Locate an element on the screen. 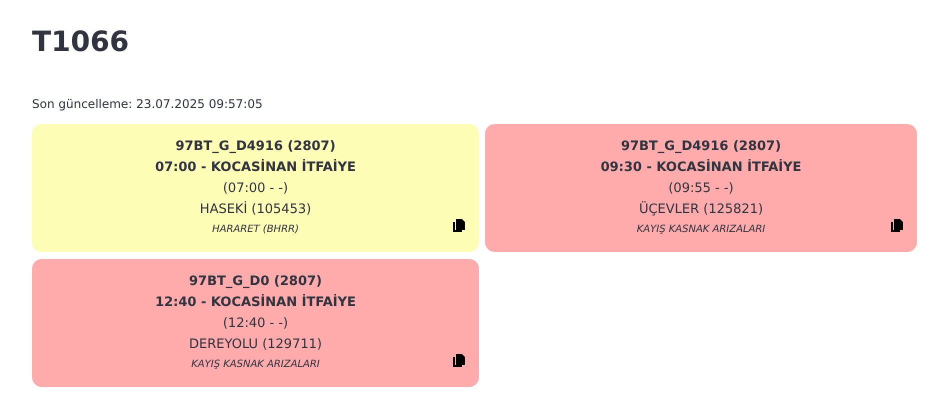 The width and height of the screenshot is (951, 400). page-title: T1066 is located at coordinates (81, 42).